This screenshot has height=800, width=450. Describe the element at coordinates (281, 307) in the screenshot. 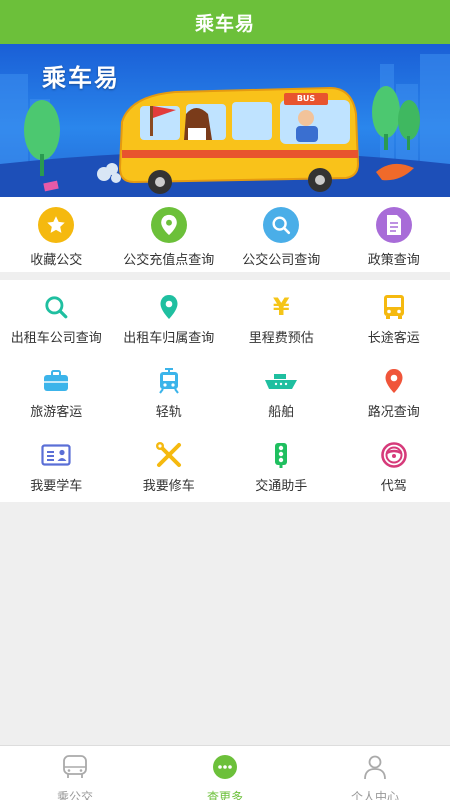

I see `yen-icon: ¥` at that location.